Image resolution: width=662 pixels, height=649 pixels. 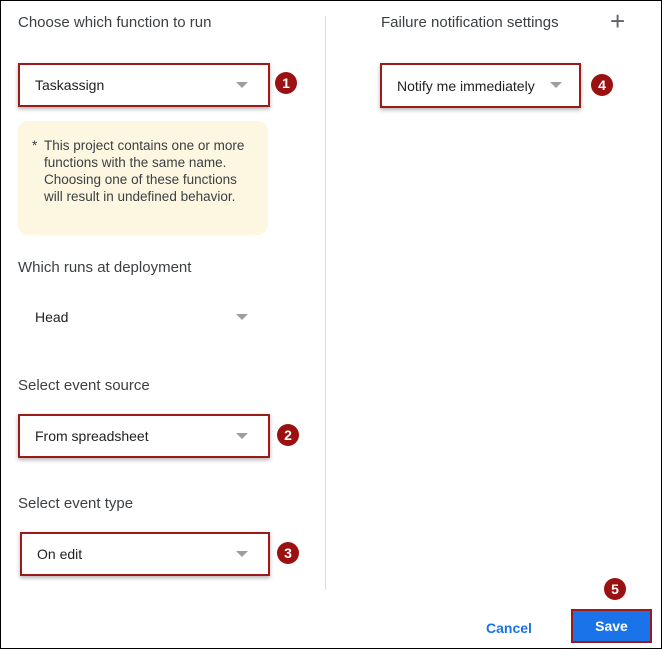 I want to click on asterisk: *, so click(x=35, y=145).